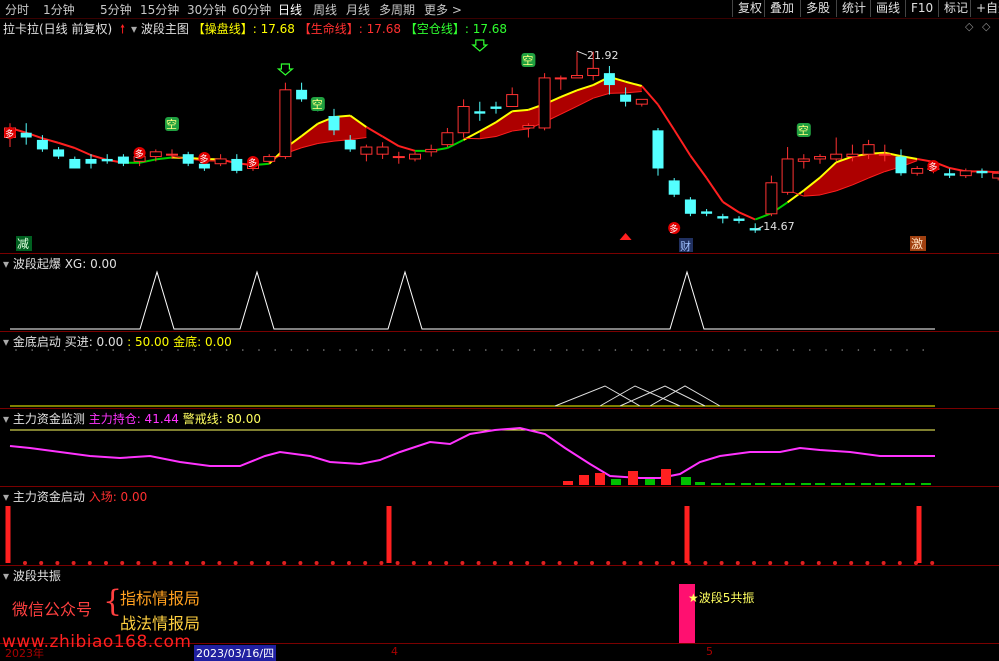 Image resolution: width=999 pixels, height=661 pixels. What do you see at coordinates (235, 653) in the screenshot?
I see `axis-date-cursor: 2023/03/16/四` at bounding box center [235, 653].